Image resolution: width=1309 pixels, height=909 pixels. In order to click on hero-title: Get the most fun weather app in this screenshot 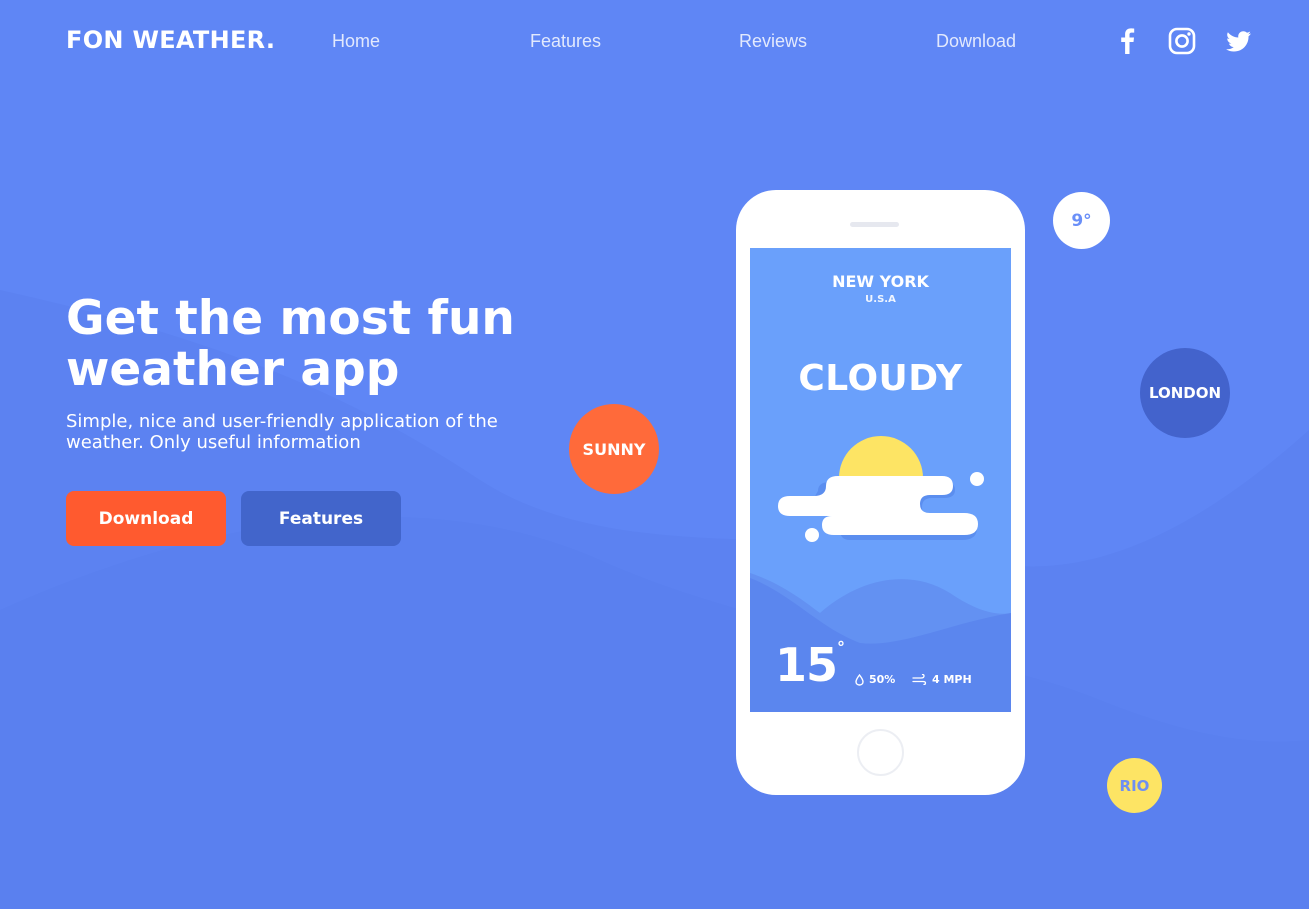, I will do `click(290, 344)`.